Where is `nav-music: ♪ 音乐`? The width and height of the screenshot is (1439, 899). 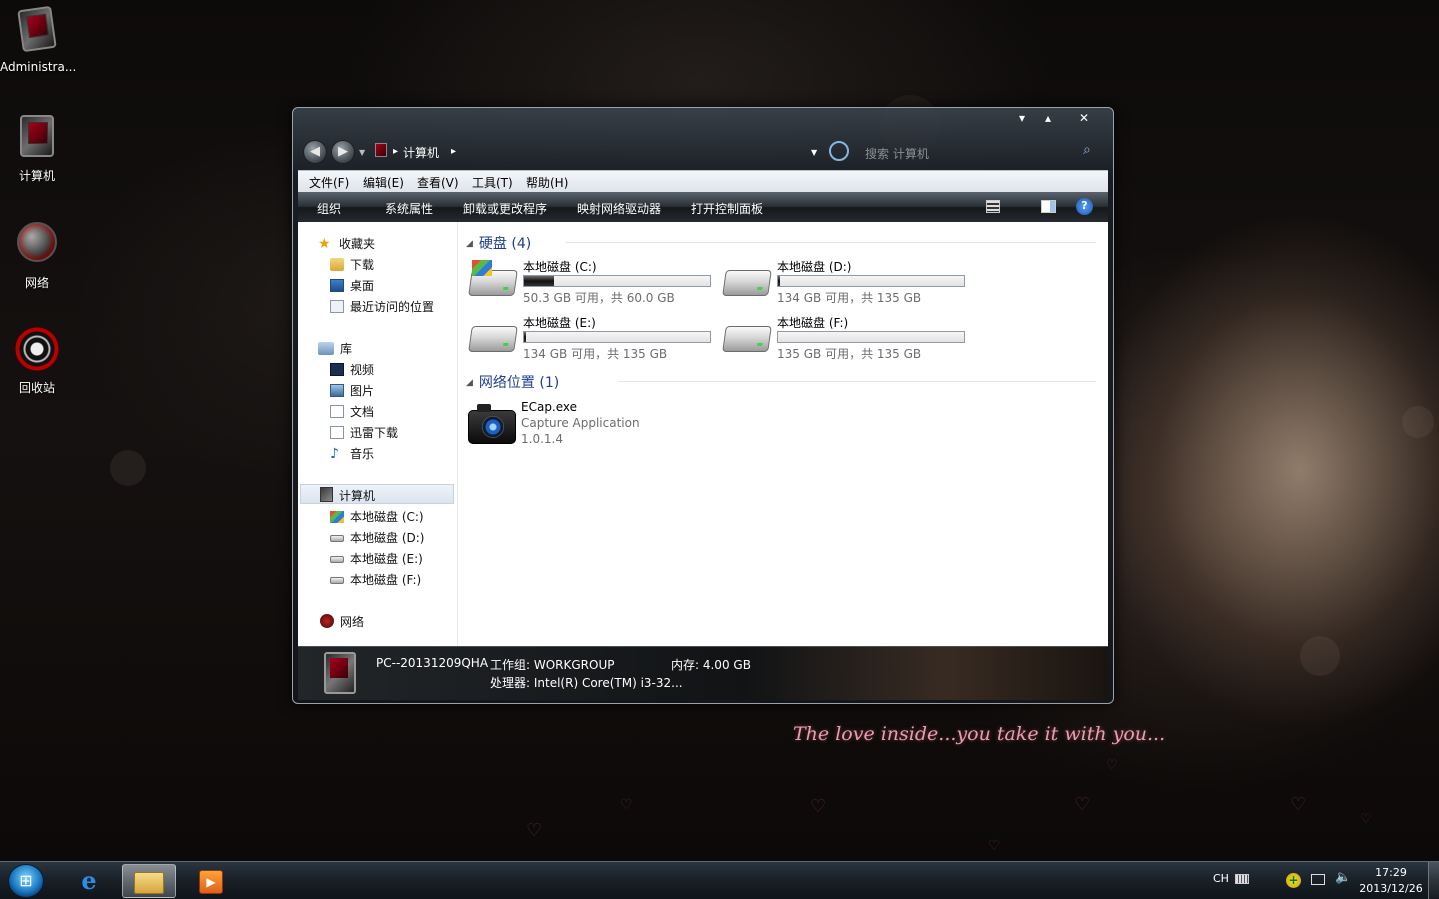
nav-music: ♪ 音乐 is located at coordinates (352, 453).